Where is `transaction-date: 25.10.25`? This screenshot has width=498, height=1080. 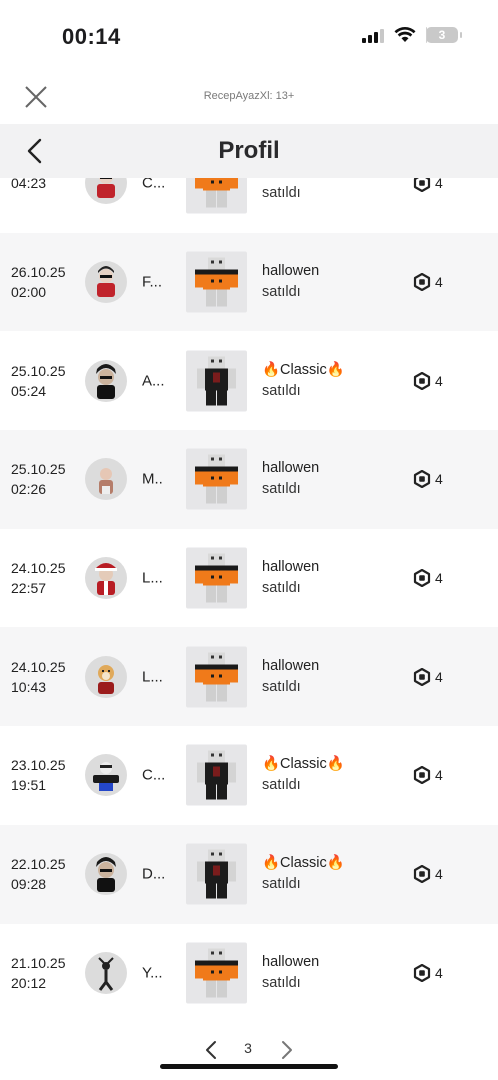
transaction-date: 25.10.25 is located at coordinates (38, 370).